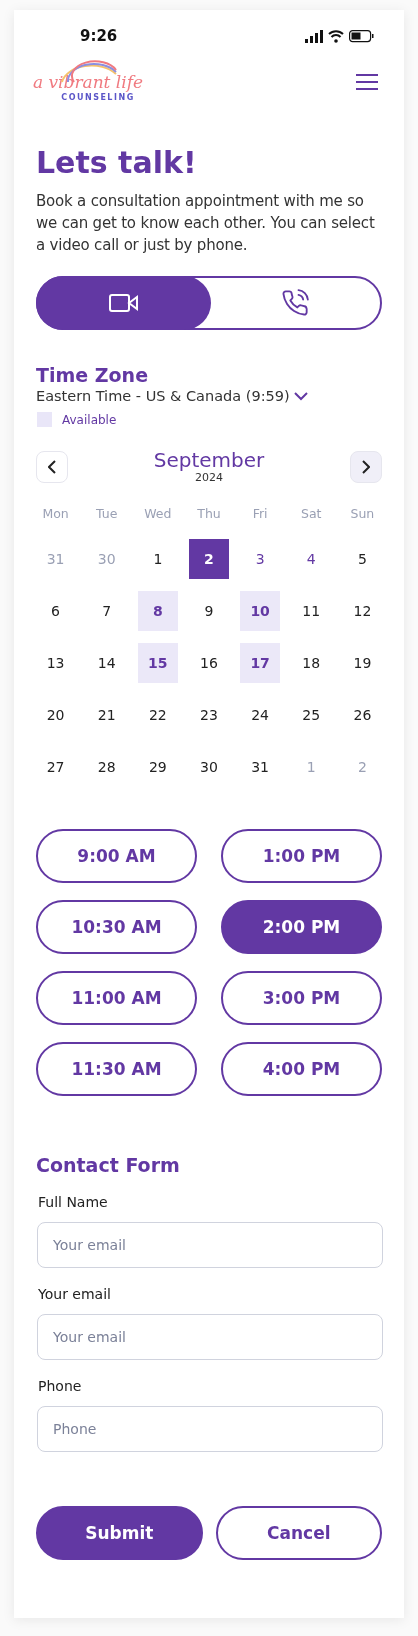 The width and height of the screenshot is (418, 1636). I want to click on time-slot-button: 9:00 AM, so click(116, 856).